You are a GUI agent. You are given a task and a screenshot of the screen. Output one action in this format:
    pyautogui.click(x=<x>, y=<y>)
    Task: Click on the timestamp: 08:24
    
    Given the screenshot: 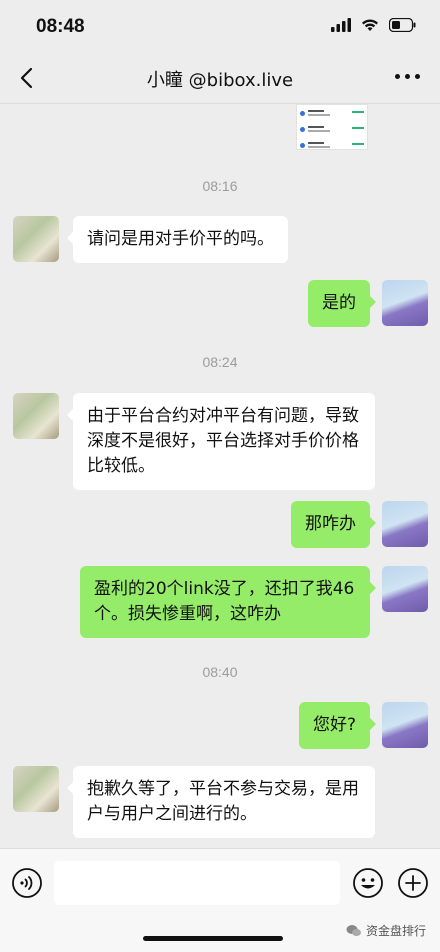 What is the action you would take?
    pyautogui.click(x=220, y=362)
    